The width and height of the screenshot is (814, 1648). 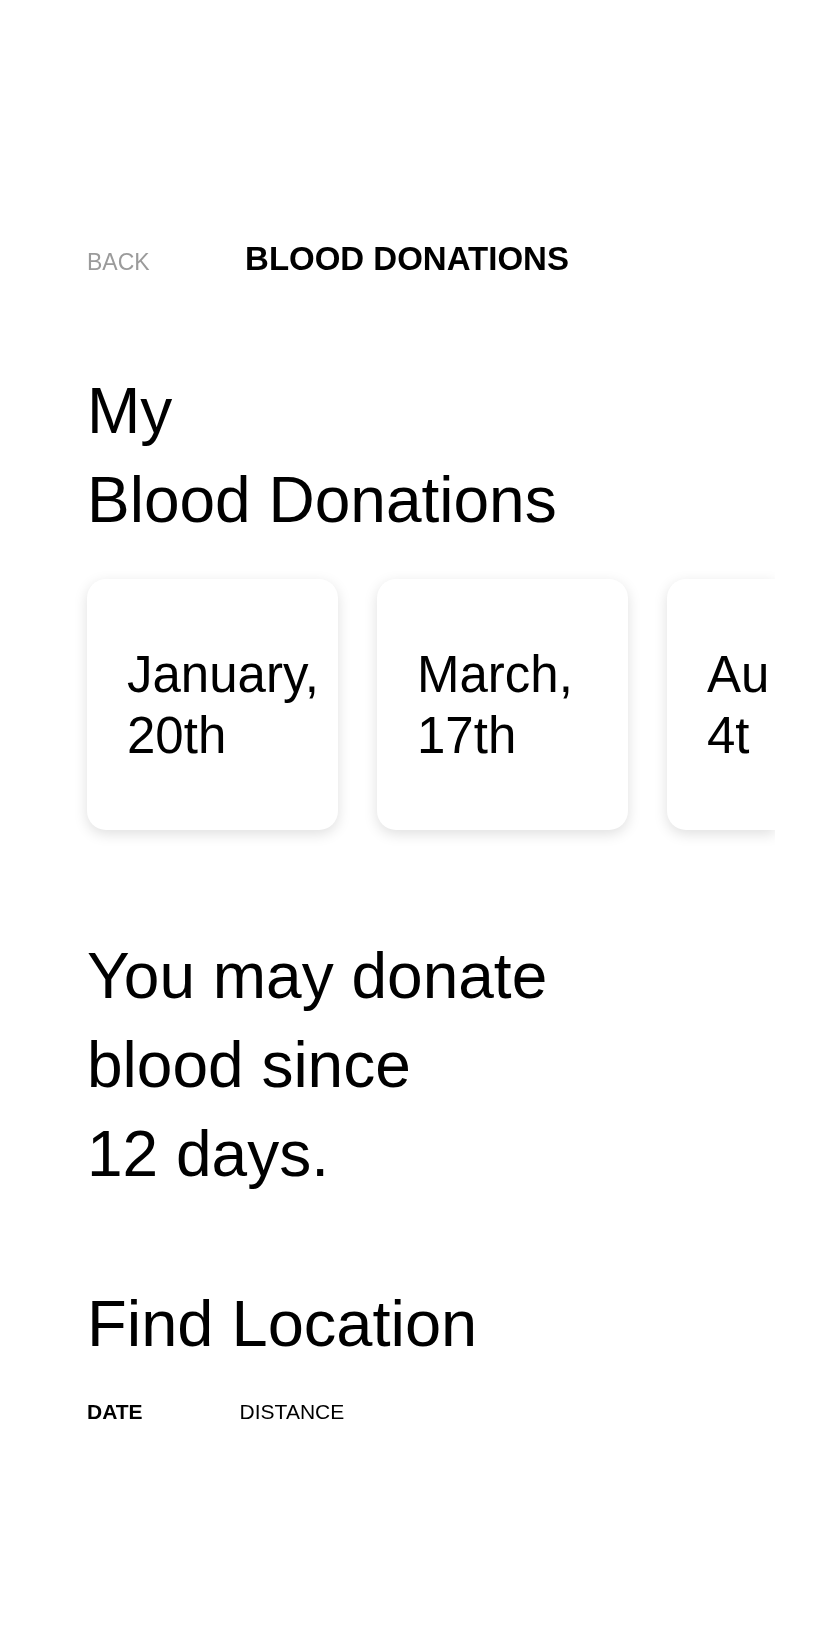 I want to click on page-title: BLOOD DONATIONS, so click(x=407, y=259).